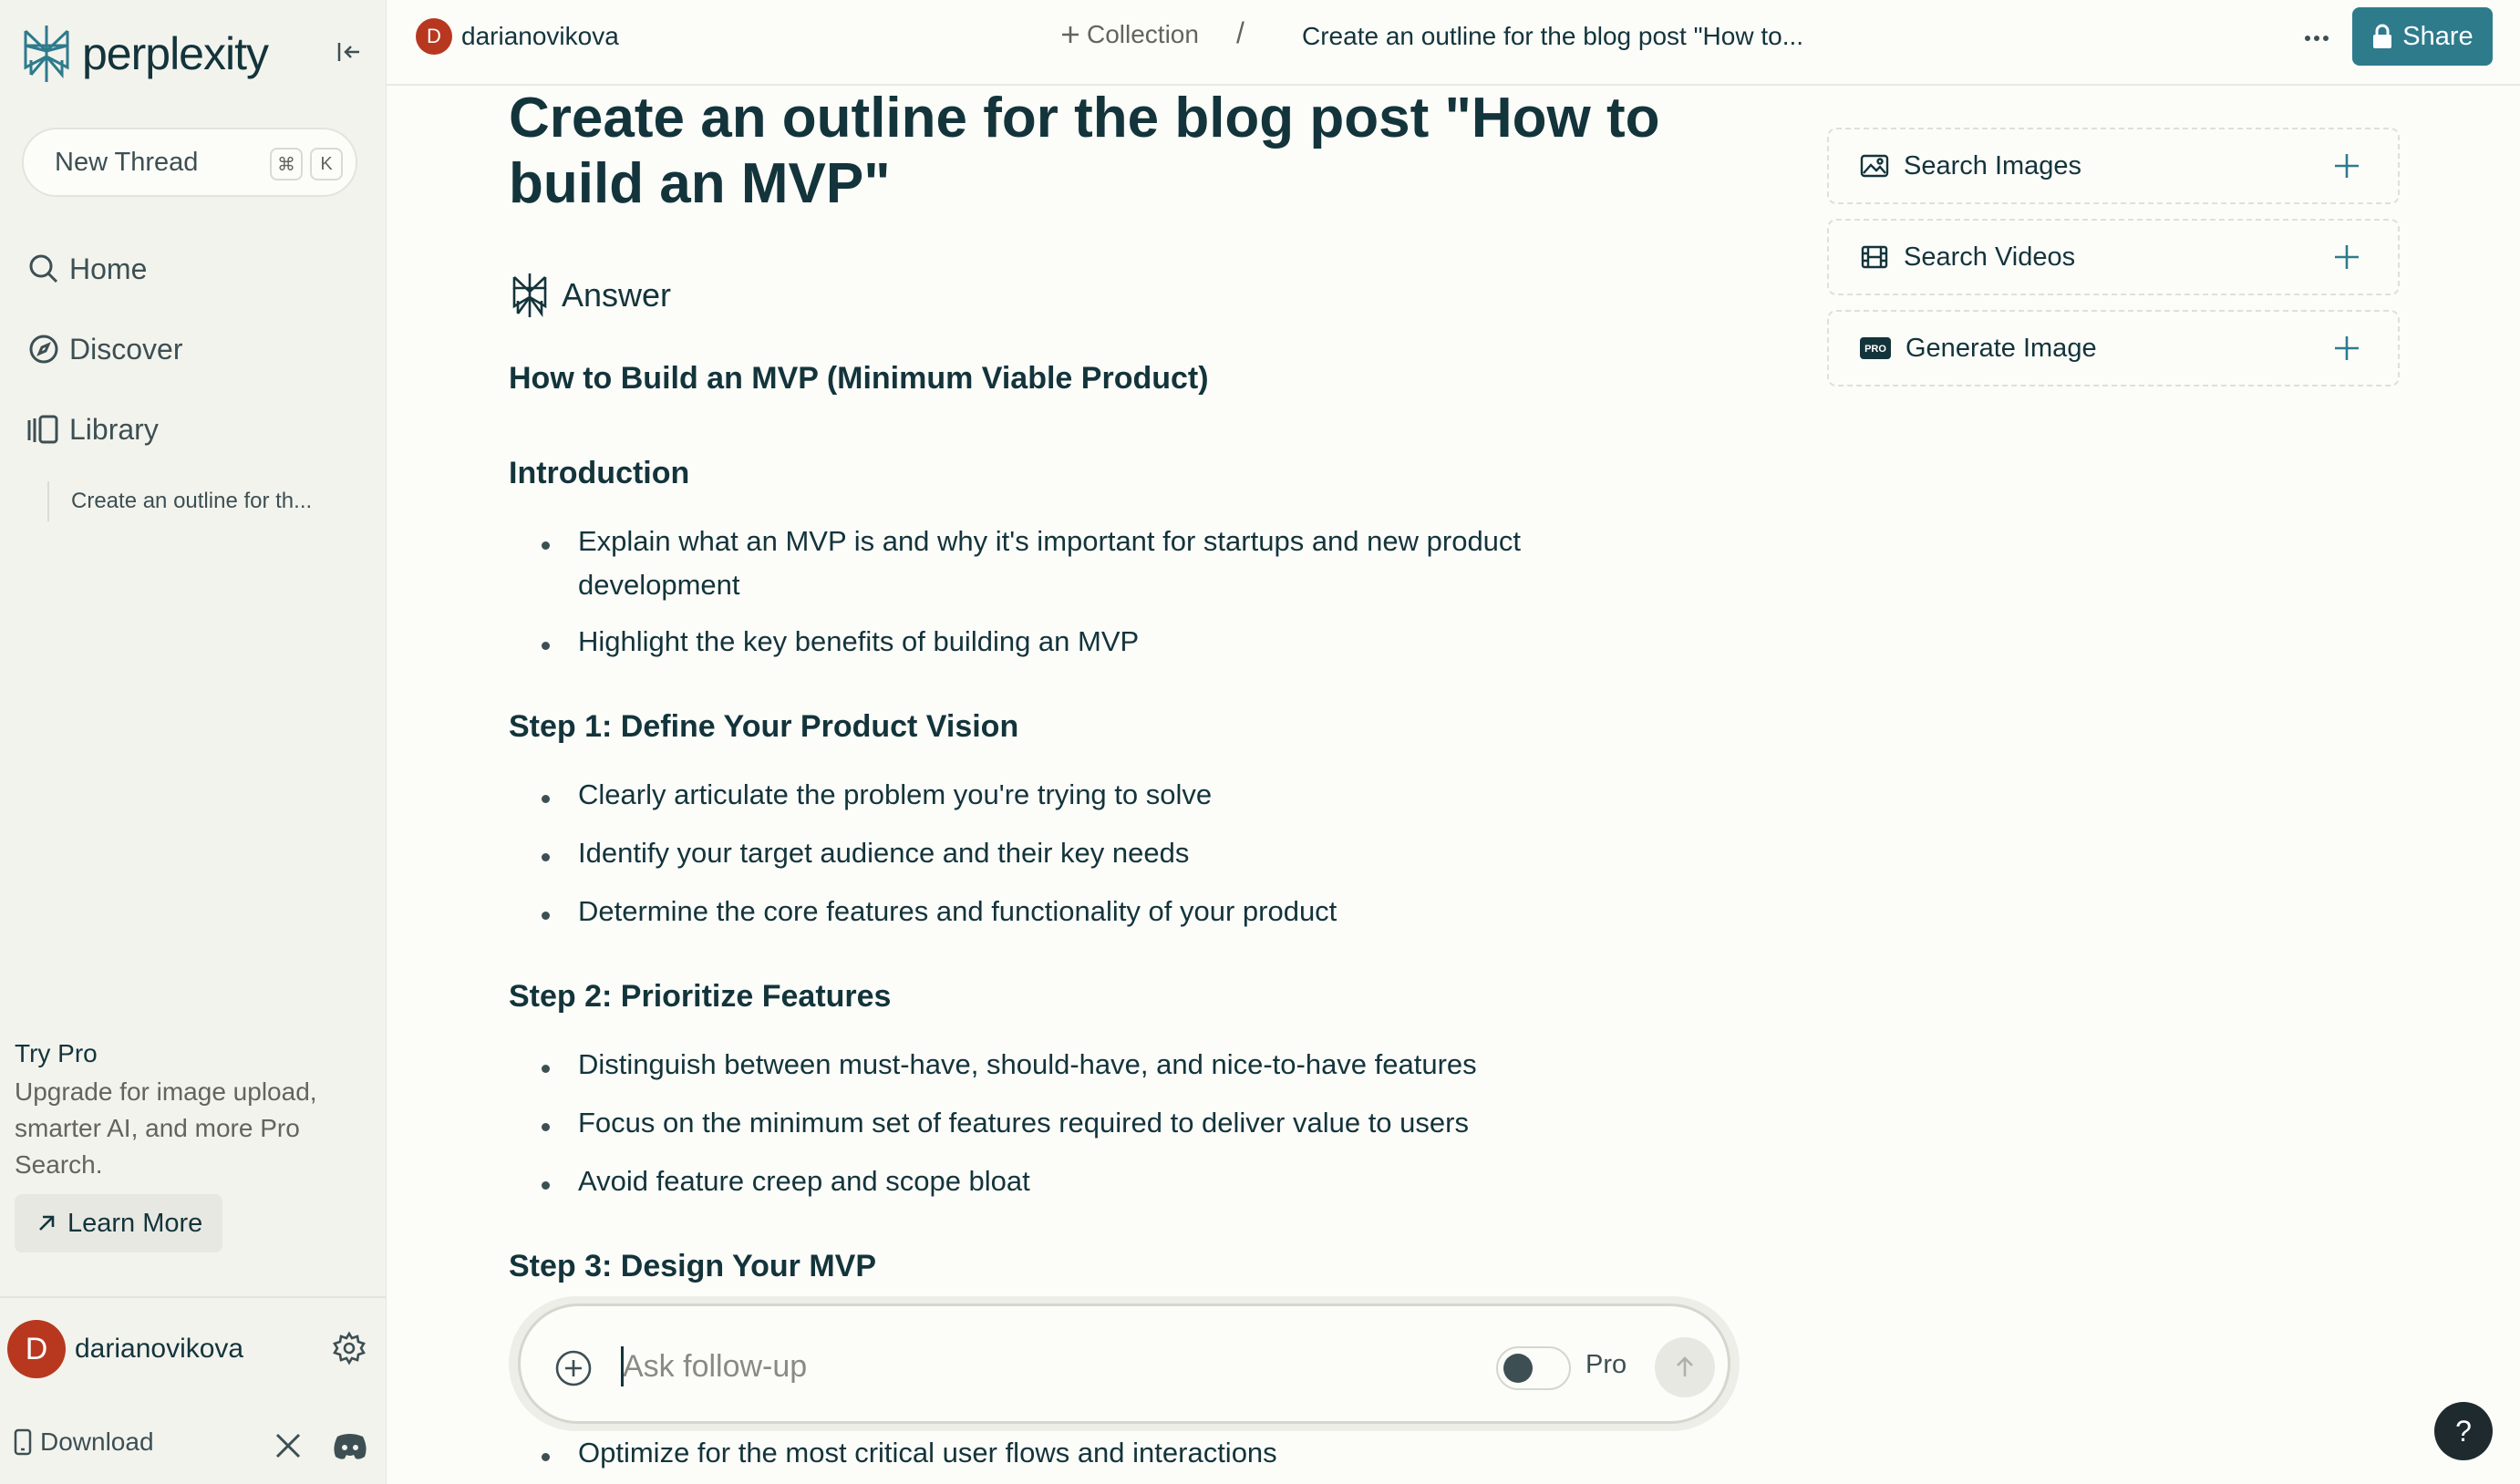 The height and width of the screenshot is (1484, 2520). I want to click on collapse-icon, so click(348, 52).